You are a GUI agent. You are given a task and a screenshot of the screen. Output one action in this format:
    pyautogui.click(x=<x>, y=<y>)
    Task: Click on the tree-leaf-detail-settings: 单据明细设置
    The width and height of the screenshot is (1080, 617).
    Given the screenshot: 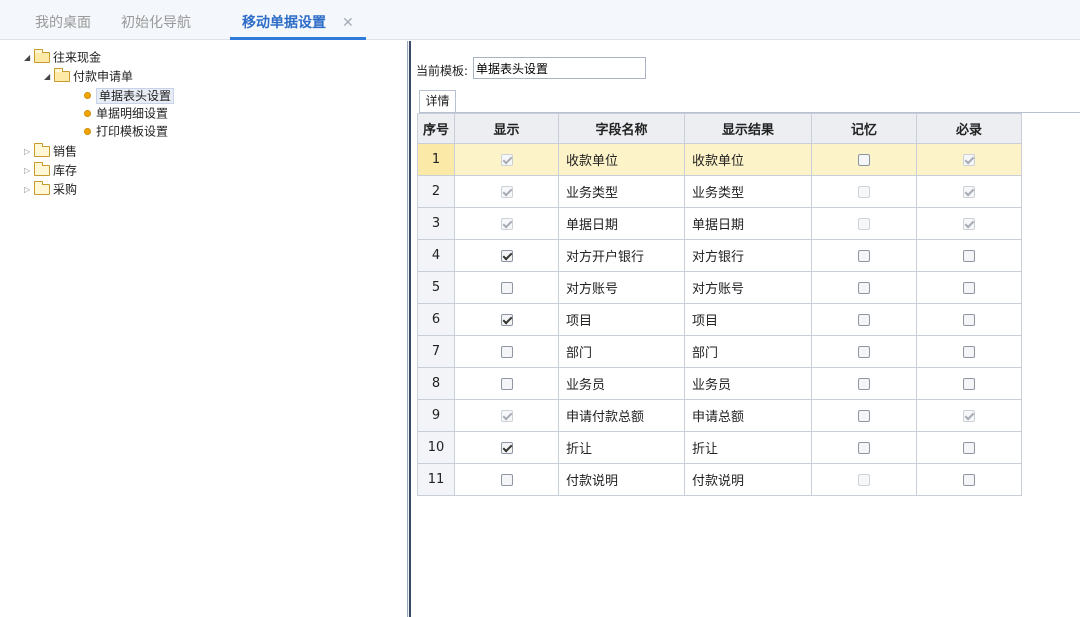 What is the action you would take?
    pyautogui.click(x=126, y=113)
    